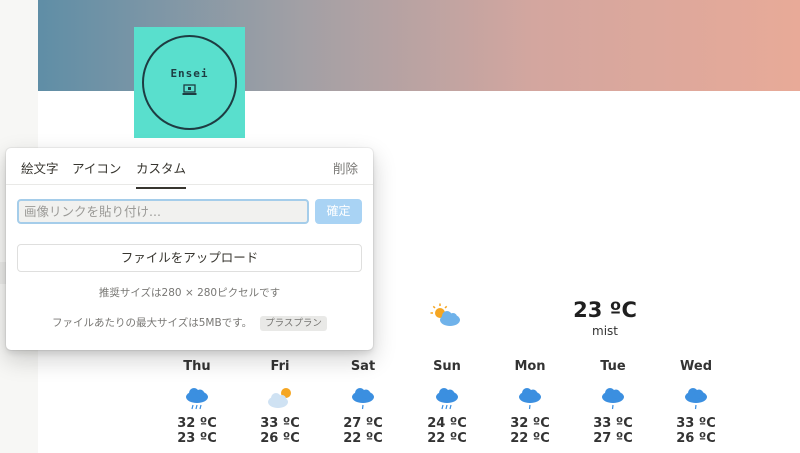  I want to click on day-high: 27 ºC, so click(363, 423).